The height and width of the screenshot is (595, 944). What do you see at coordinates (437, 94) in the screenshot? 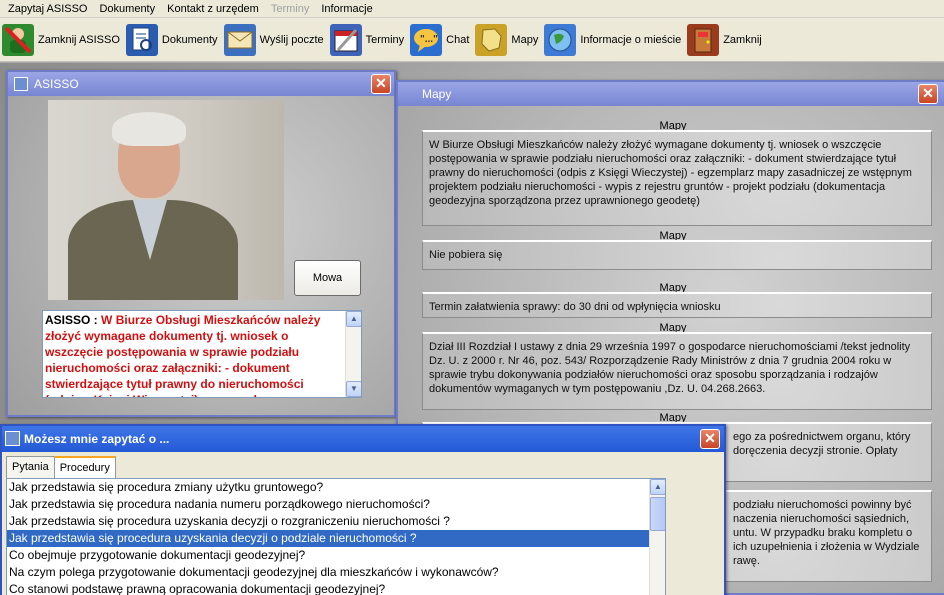
I see `window-title: Mapy` at bounding box center [437, 94].